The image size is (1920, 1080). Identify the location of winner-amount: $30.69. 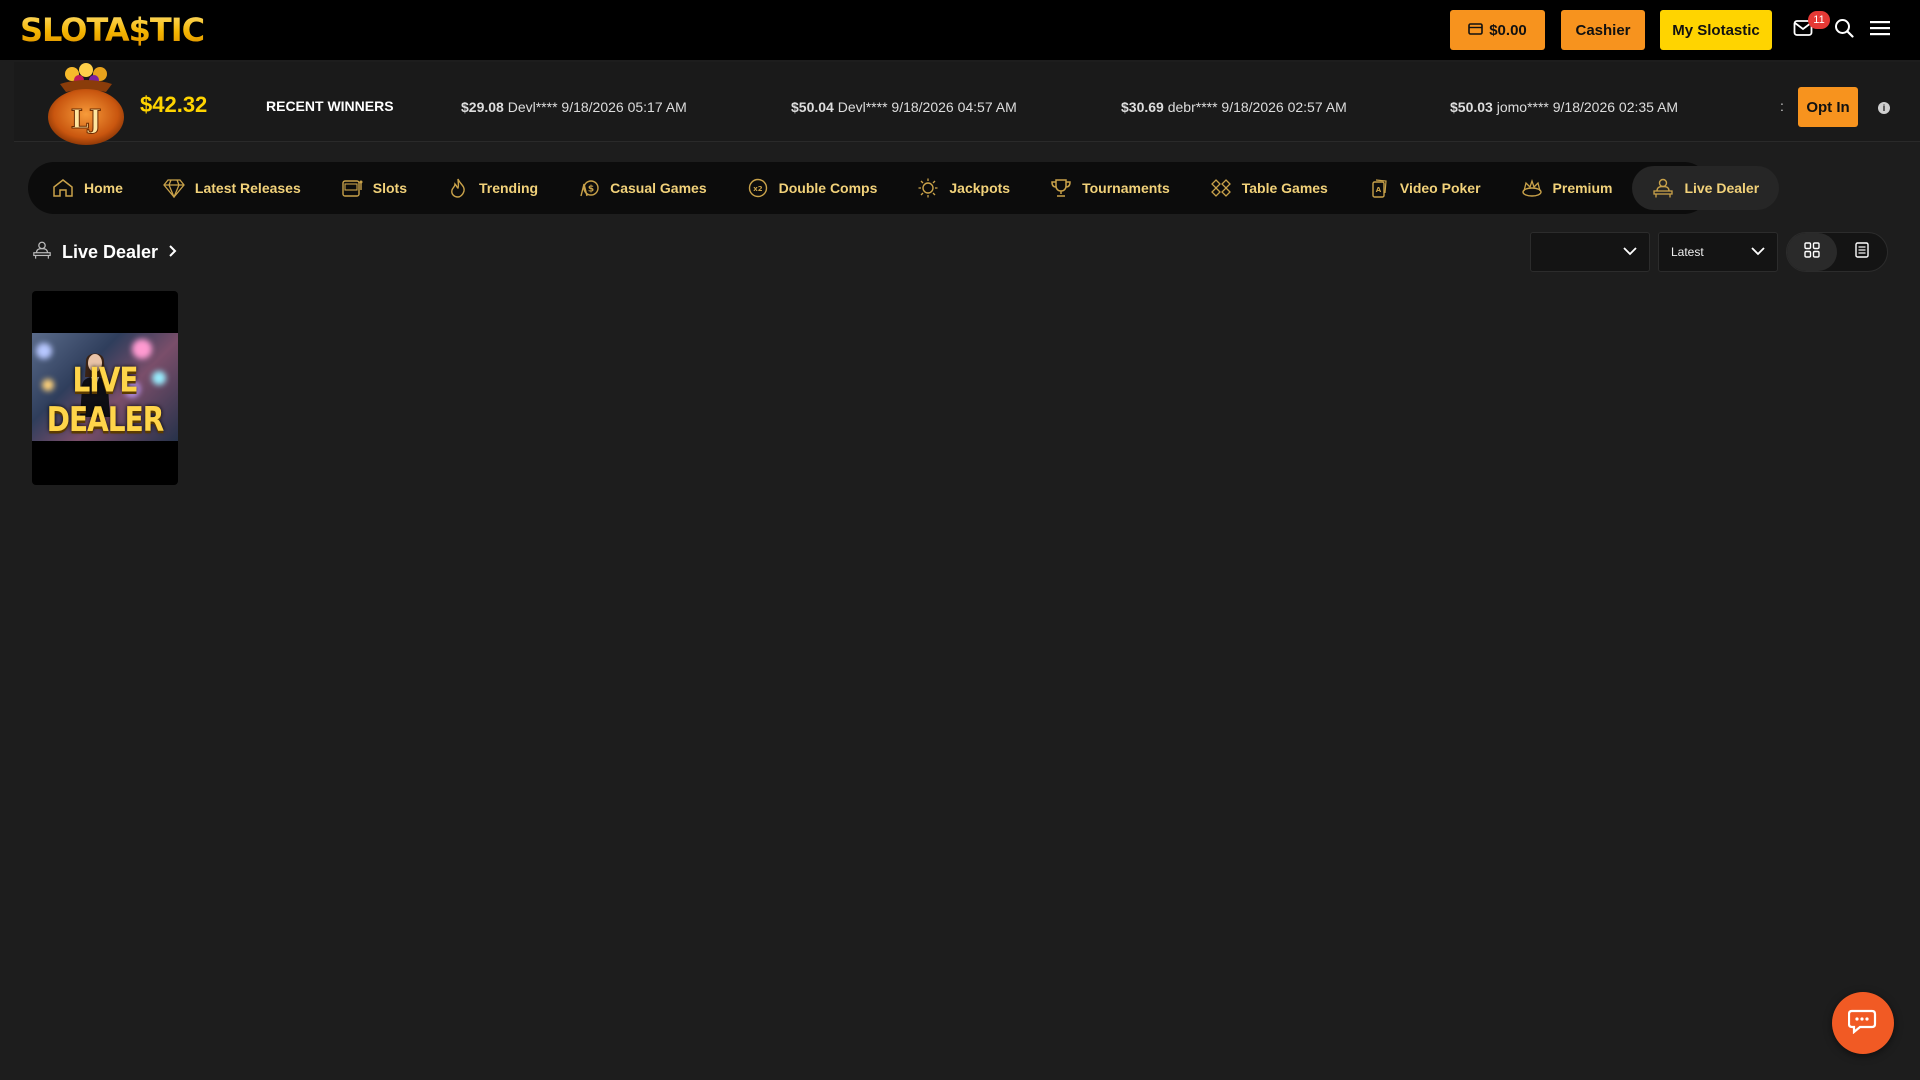
(1142, 107).